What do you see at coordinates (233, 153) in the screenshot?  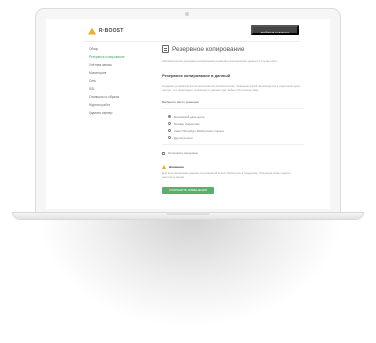 I see `daily-backup-checkbox-row: Копировать ежедневно` at bounding box center [233, 153].